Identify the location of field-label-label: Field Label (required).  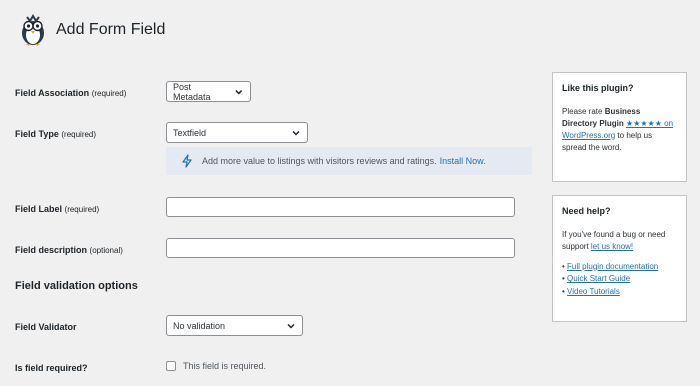
(57, 209).